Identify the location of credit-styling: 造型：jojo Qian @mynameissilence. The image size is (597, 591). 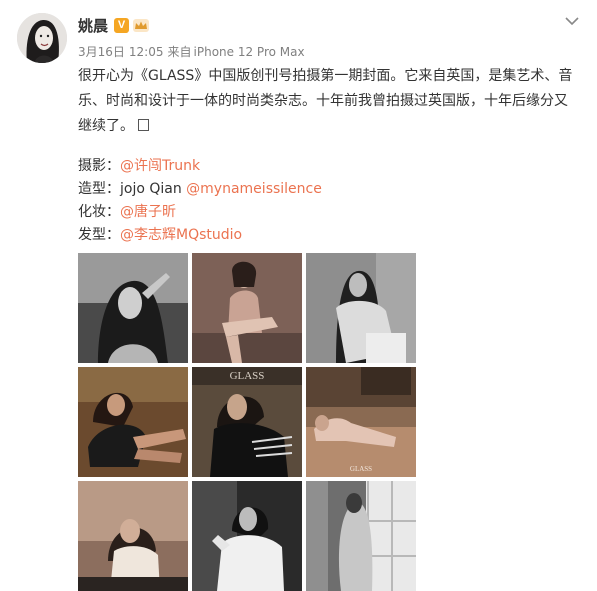
(200, 189).